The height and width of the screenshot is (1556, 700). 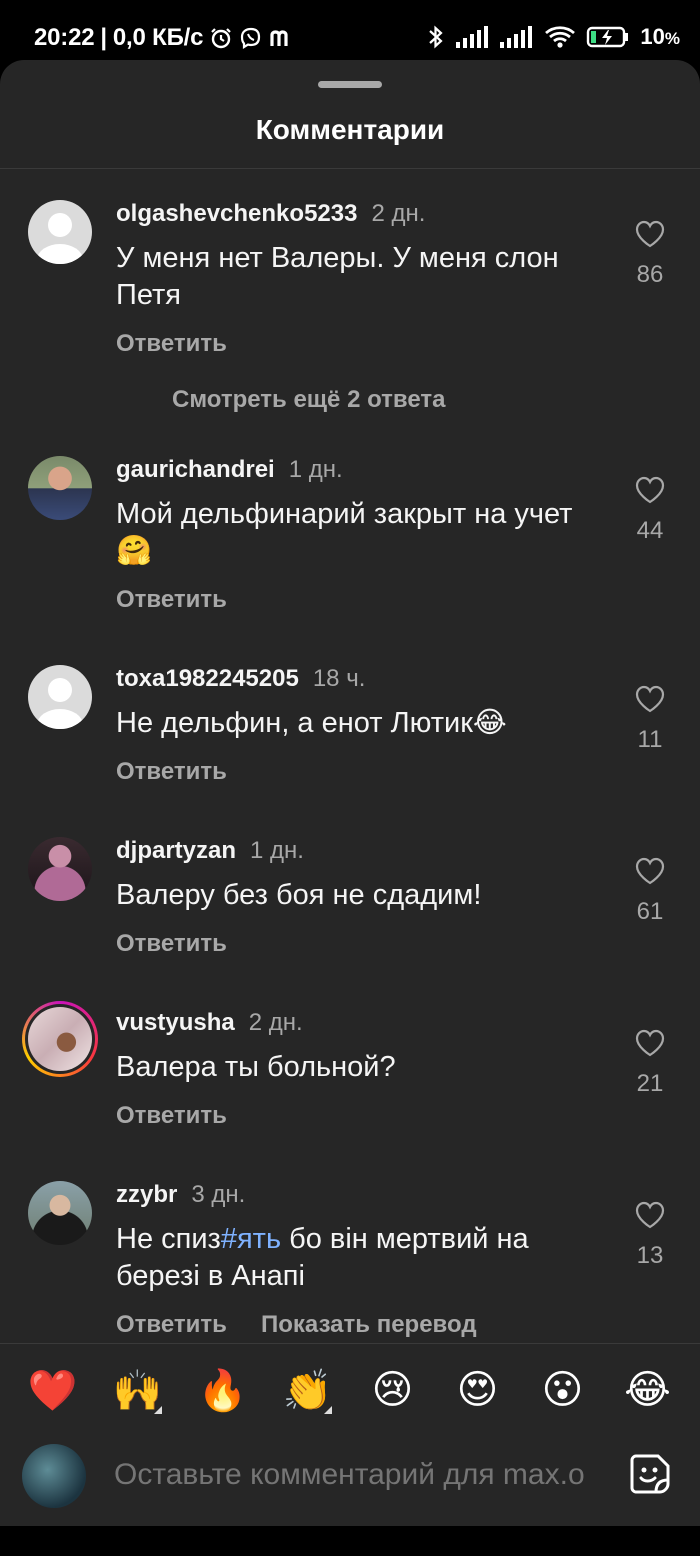 I want to click on emoji-clapping-button: 👏, so click(x=308, y=1390).